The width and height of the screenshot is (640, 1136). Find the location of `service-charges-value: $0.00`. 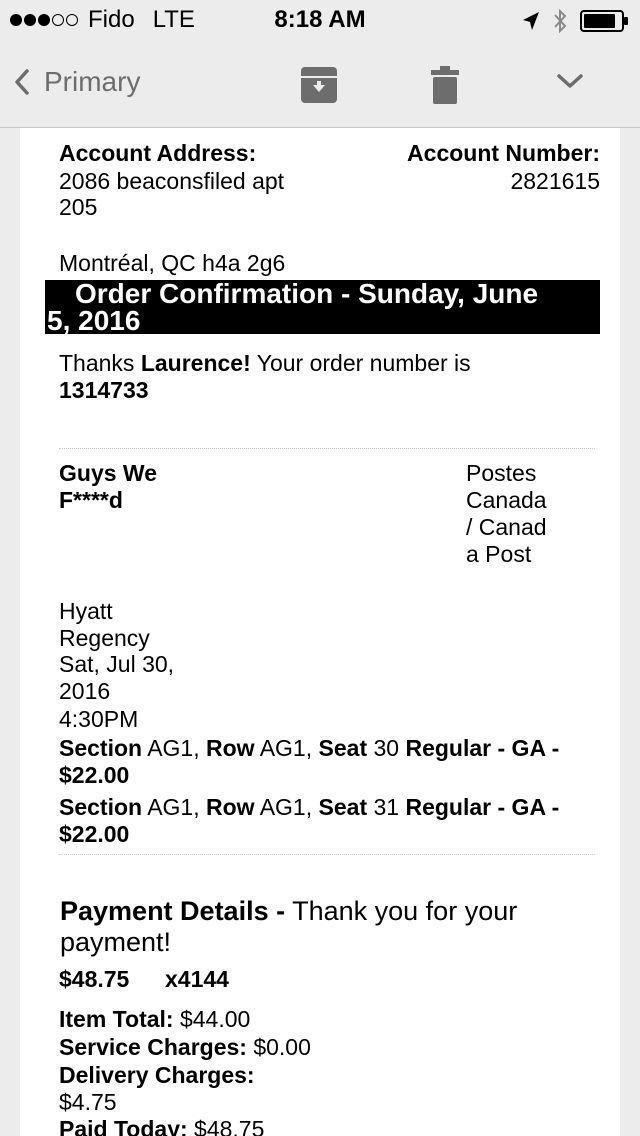

service-charges-value: $0.00 is located at coordinates (282, 1047).